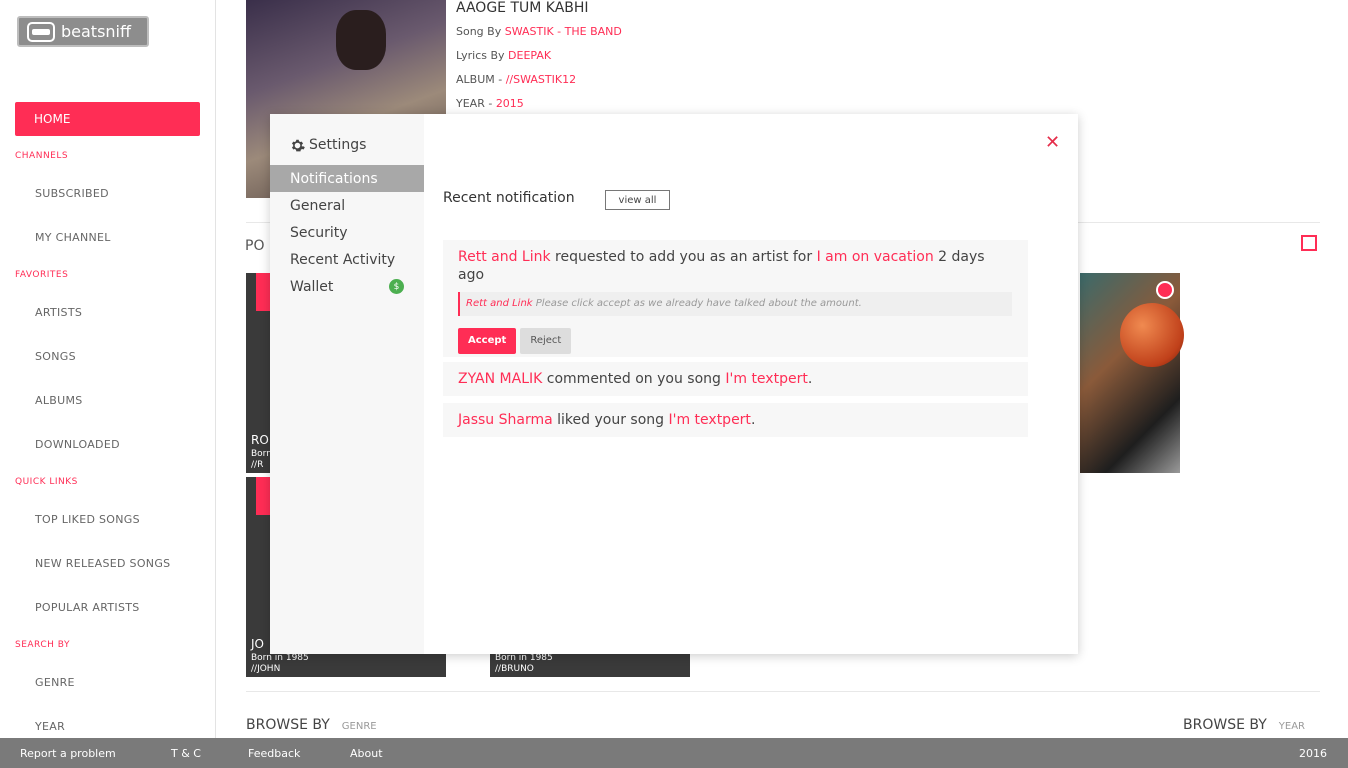 This screenshot has width=1348, height=768. Describe the element at coordinates (347, 178) in the screenshot. I see `settings-tab-notifications: Notifications` at that location.